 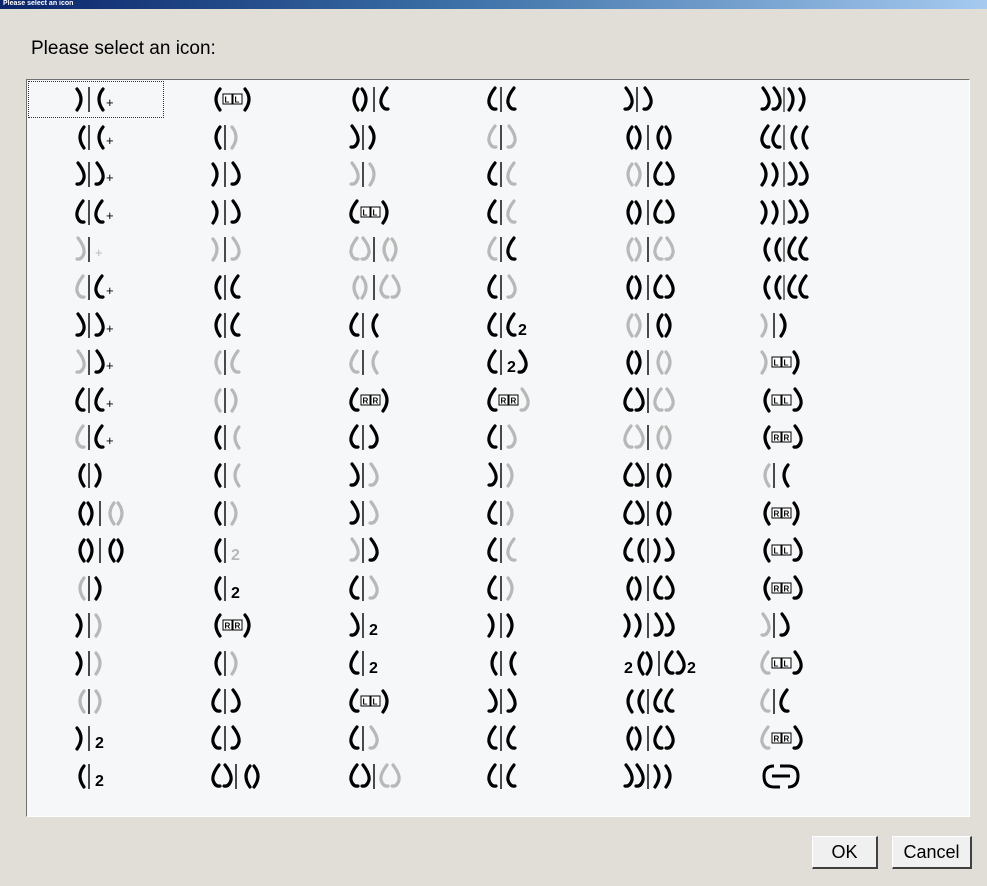 I want to click on icon-cell: 22, so click(x=644, y=663).